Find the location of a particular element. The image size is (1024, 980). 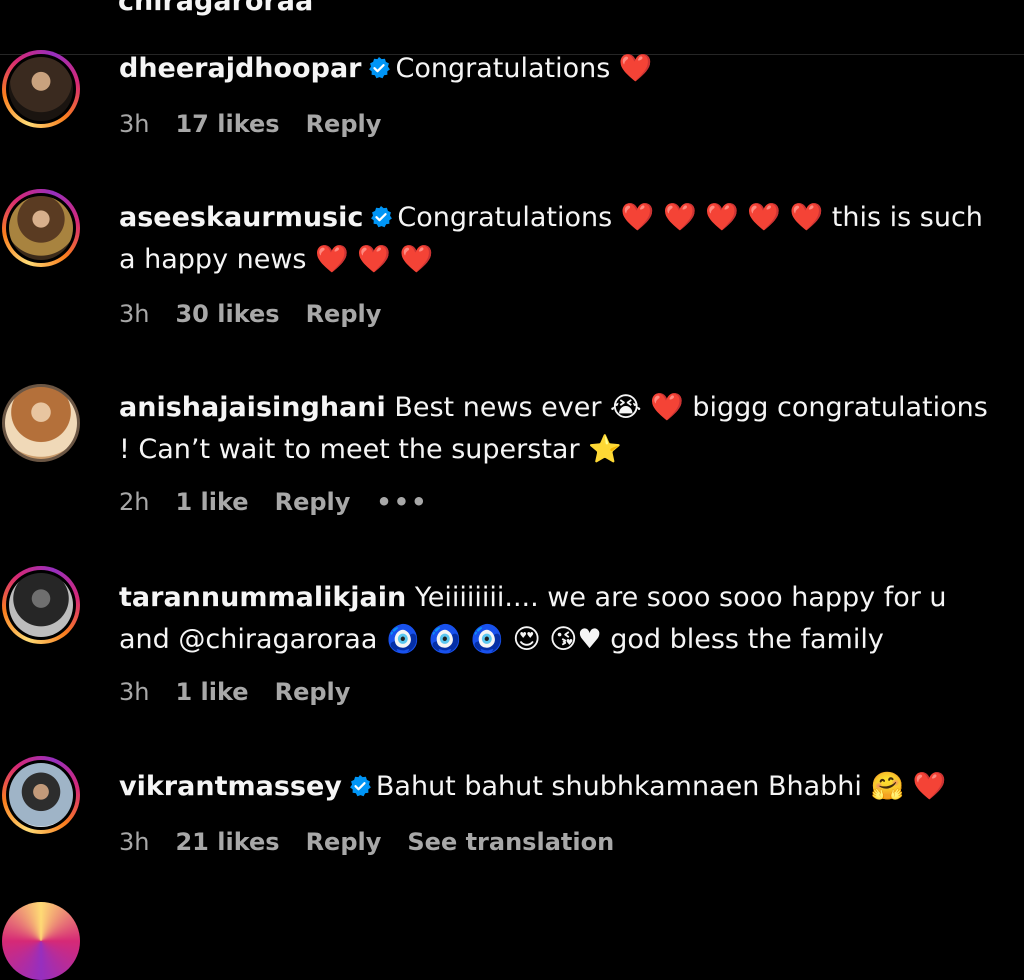

comment-meta: 3h 1 like Reply is located at coordinates (247, 692).